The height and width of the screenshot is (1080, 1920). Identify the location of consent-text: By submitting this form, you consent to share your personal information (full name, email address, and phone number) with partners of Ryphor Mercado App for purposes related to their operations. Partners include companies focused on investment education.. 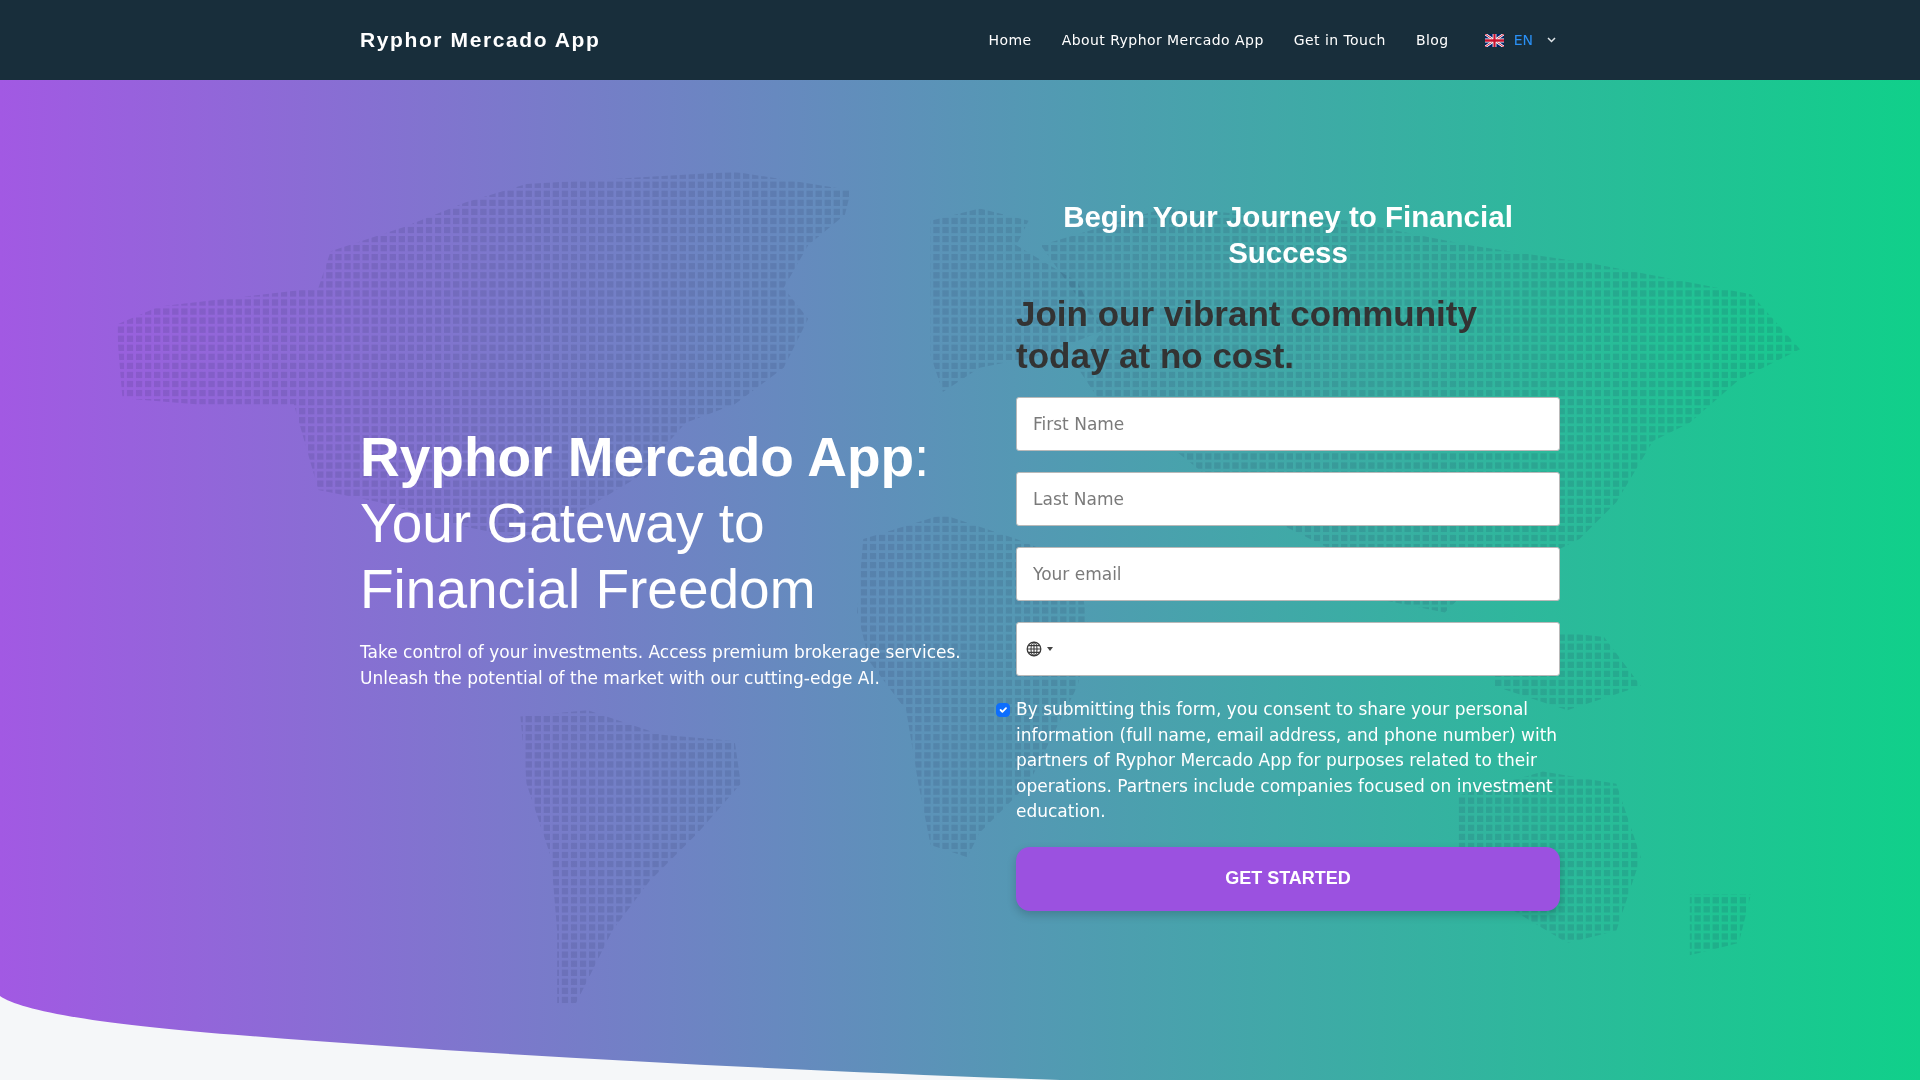
(1287, 760).